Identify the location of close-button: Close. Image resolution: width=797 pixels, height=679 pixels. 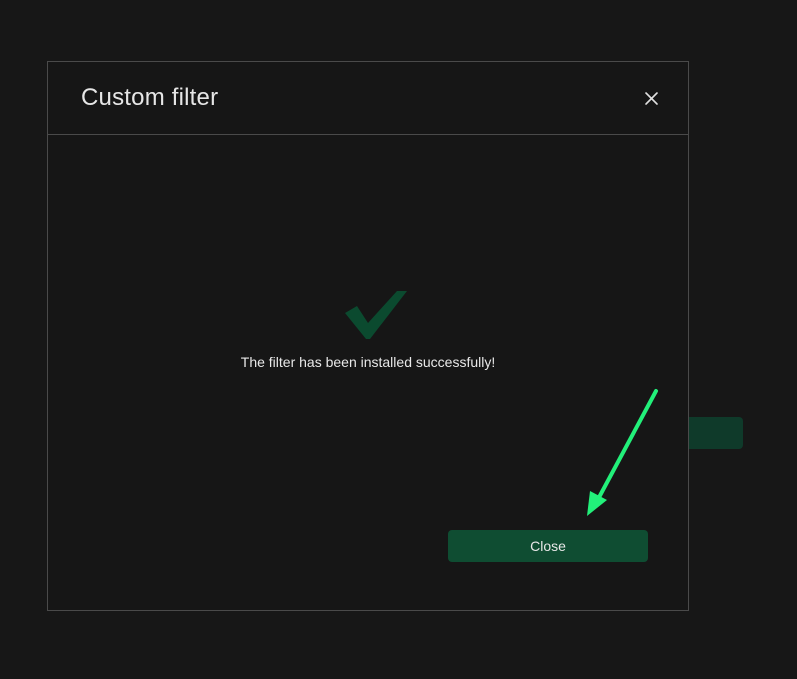
(548, 546).